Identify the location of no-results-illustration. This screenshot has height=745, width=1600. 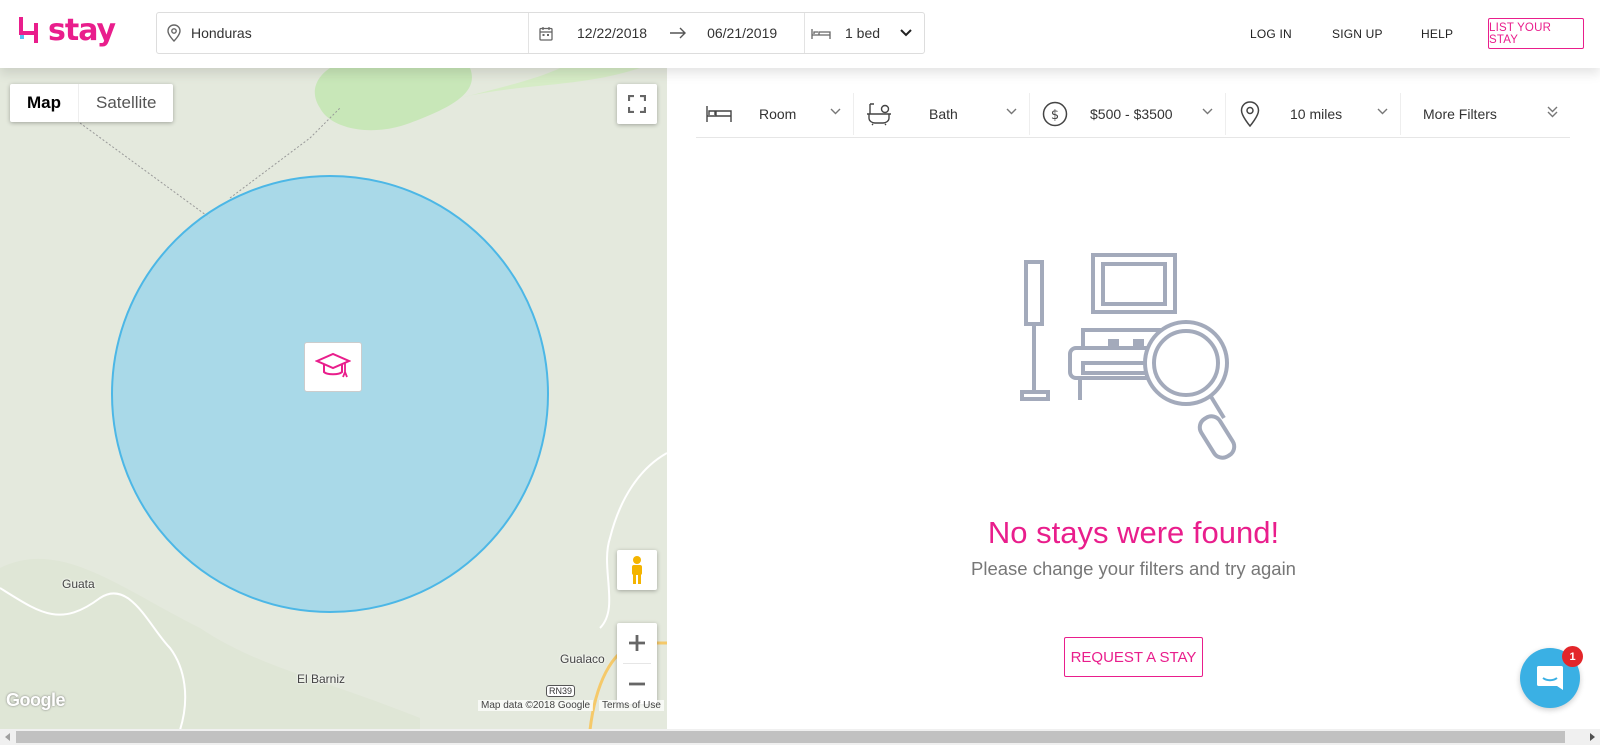
(1128, 356).